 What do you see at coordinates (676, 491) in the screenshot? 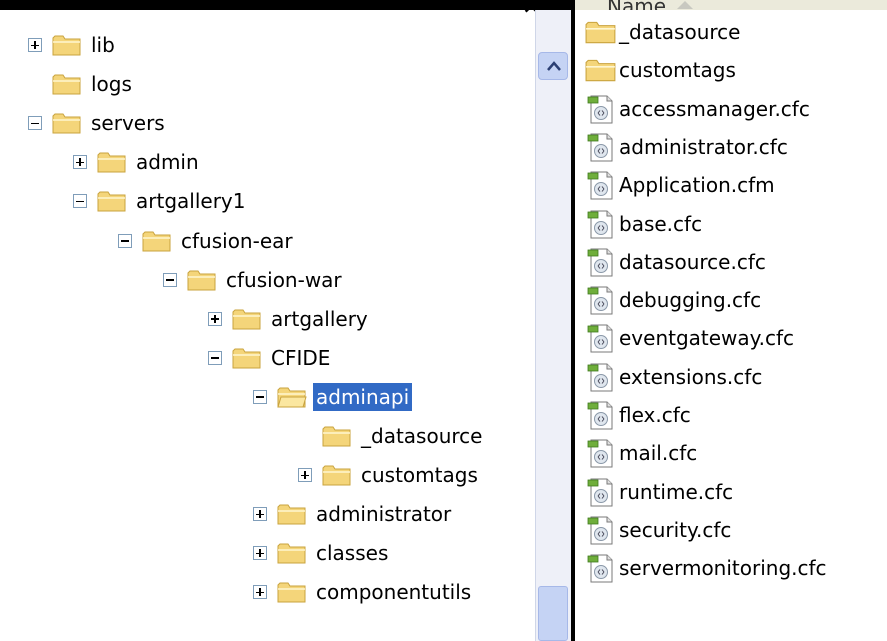
I see `list-item-label: runtime.cfc` at bounding box center [676, 491].